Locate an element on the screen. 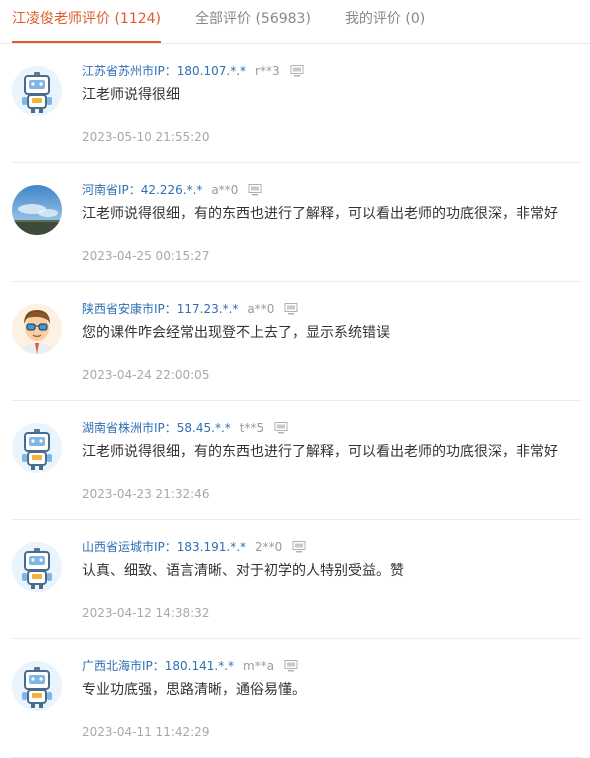 This screenshot has height=758, width=590. review-meta: 广西北海市IP：180.141.*.* m**a is located at coordinates (190, 666).